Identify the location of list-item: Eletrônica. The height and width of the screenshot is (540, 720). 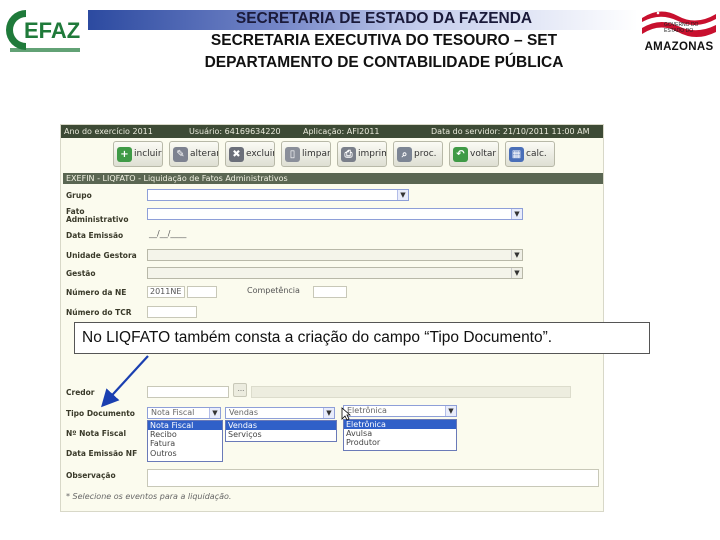
(400, 425).